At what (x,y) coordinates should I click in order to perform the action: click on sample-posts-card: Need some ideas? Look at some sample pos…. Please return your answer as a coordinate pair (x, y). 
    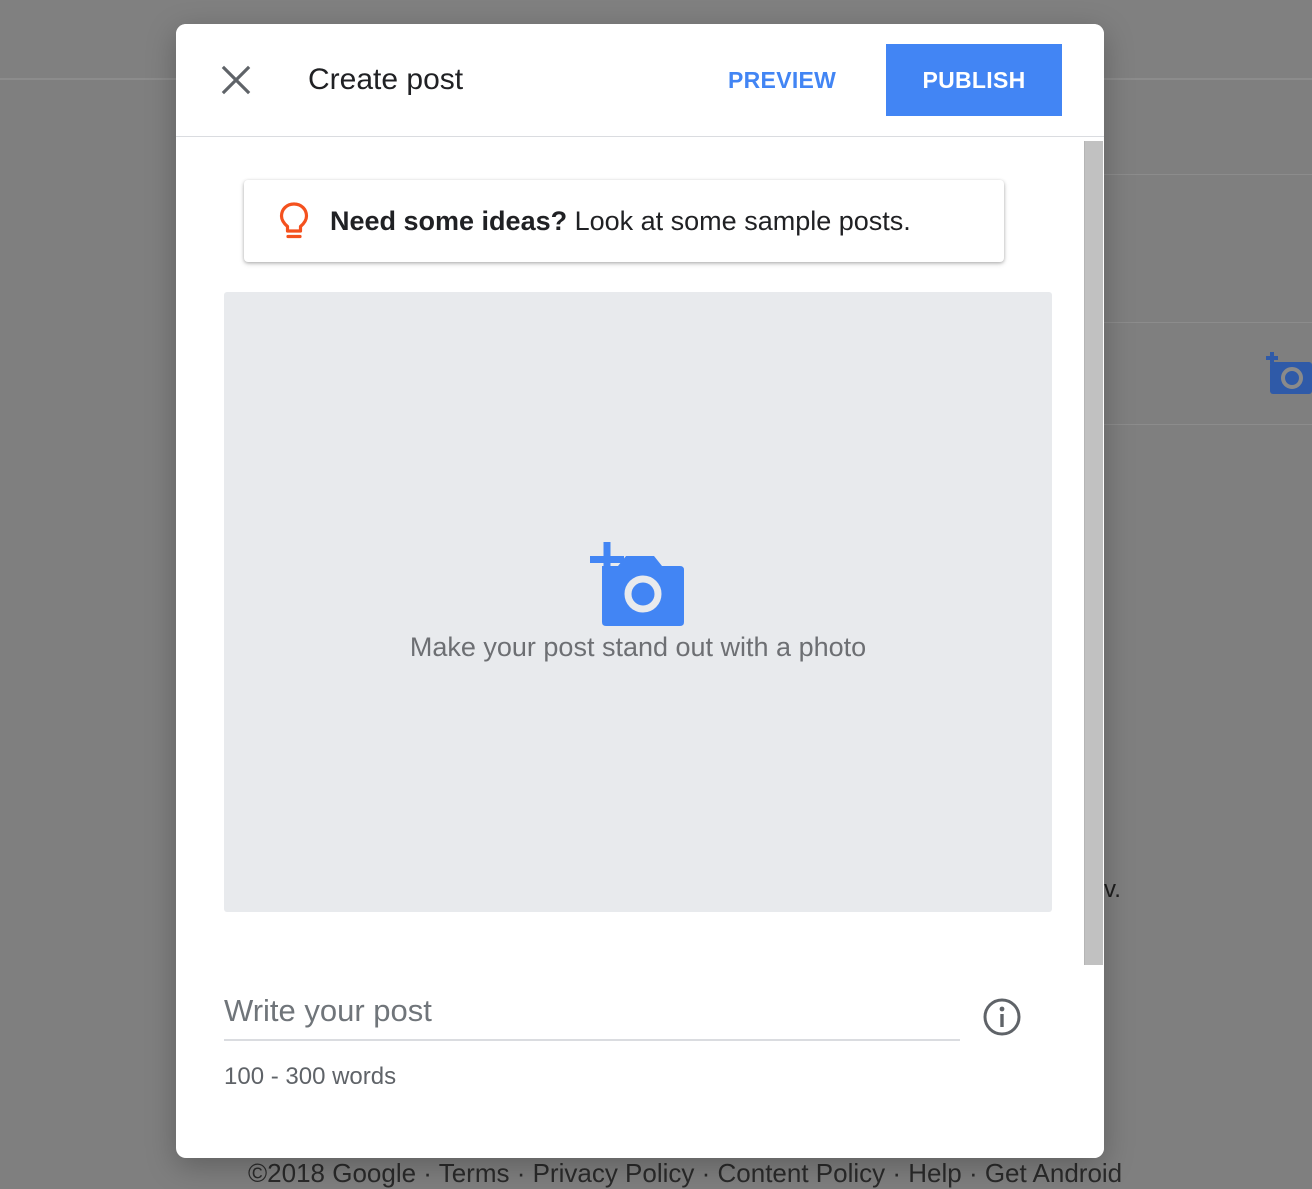
    Looking at the image, I should click on (624, 221).